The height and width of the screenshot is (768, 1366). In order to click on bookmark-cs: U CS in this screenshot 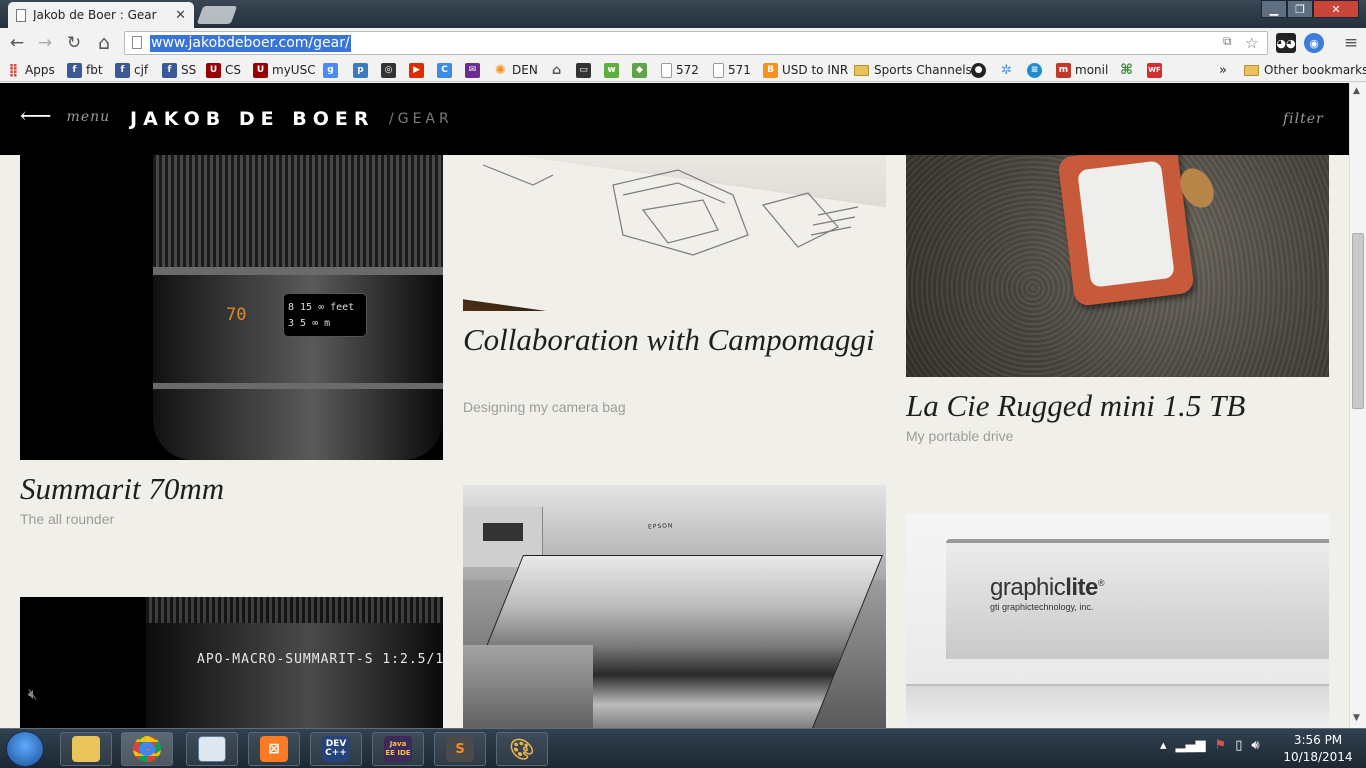, I will do `click(223, 70)`.